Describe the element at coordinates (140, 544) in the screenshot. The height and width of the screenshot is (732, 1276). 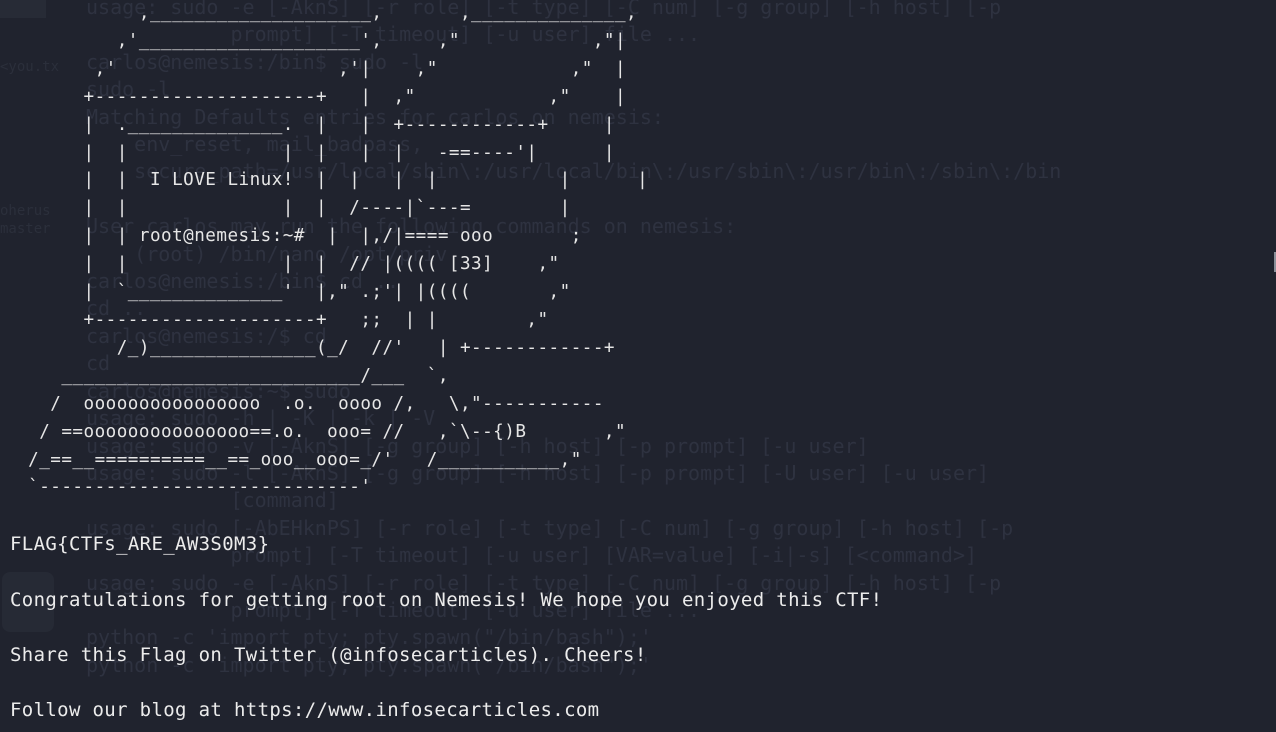
I see `flag-text: FLAG{CTFs_ARE_AW3S0M3}` at that location.